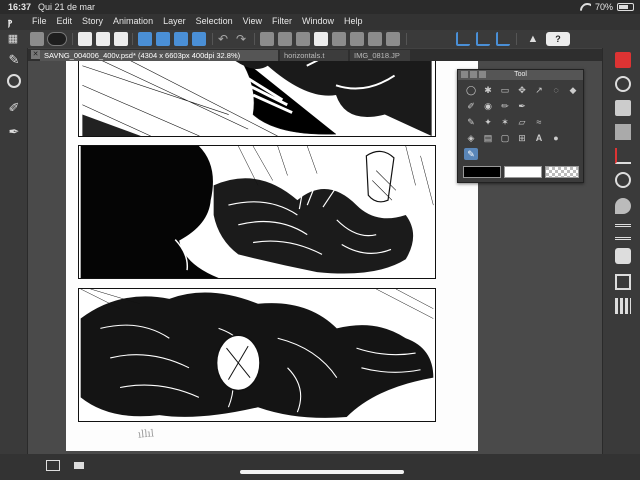 The image size is (640, 480). I want to click on color-set-panel-icon, so click(623, 108).